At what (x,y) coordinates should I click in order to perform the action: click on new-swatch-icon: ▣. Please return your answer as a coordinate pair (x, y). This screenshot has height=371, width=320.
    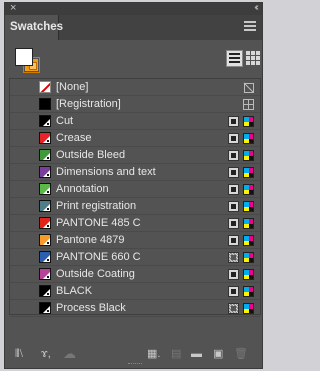
    Looking at the image, I should click on (218, 354).